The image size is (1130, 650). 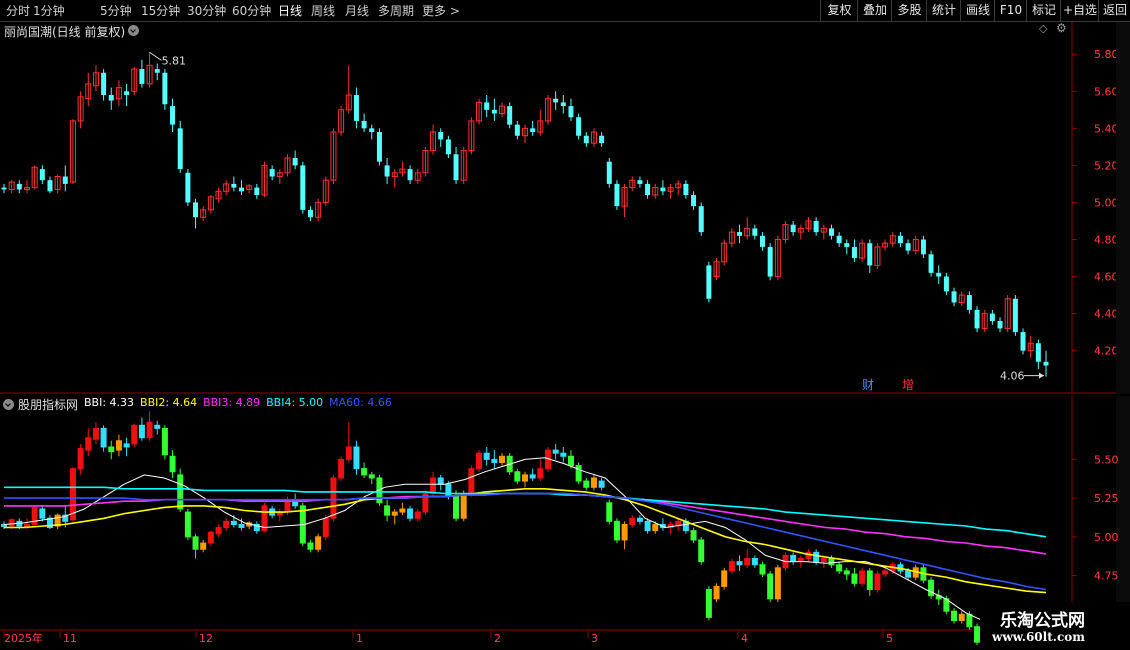 What do you see at coordinates (290, 10) in the screenshot?
I see `period-tab-6: 日线` at bounding box center [290, 10].